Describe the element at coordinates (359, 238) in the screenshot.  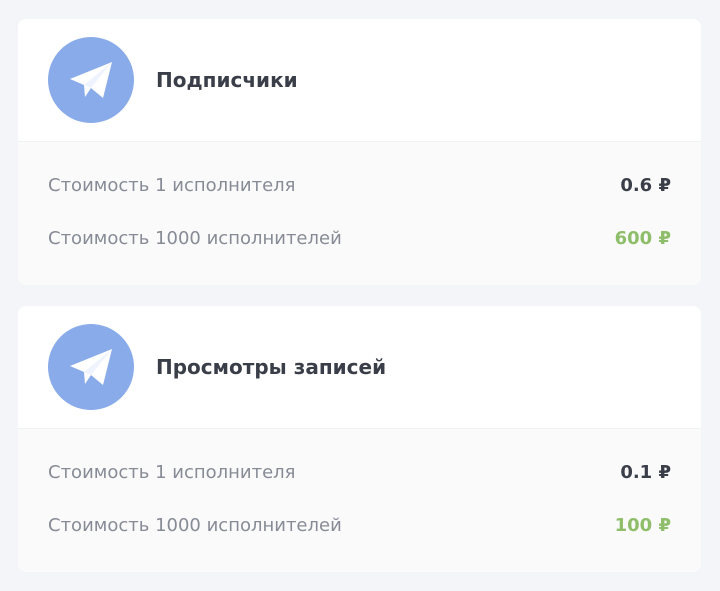
I see `price-row: Стоимость 1000 исполнителей 600 ₽` at that location.